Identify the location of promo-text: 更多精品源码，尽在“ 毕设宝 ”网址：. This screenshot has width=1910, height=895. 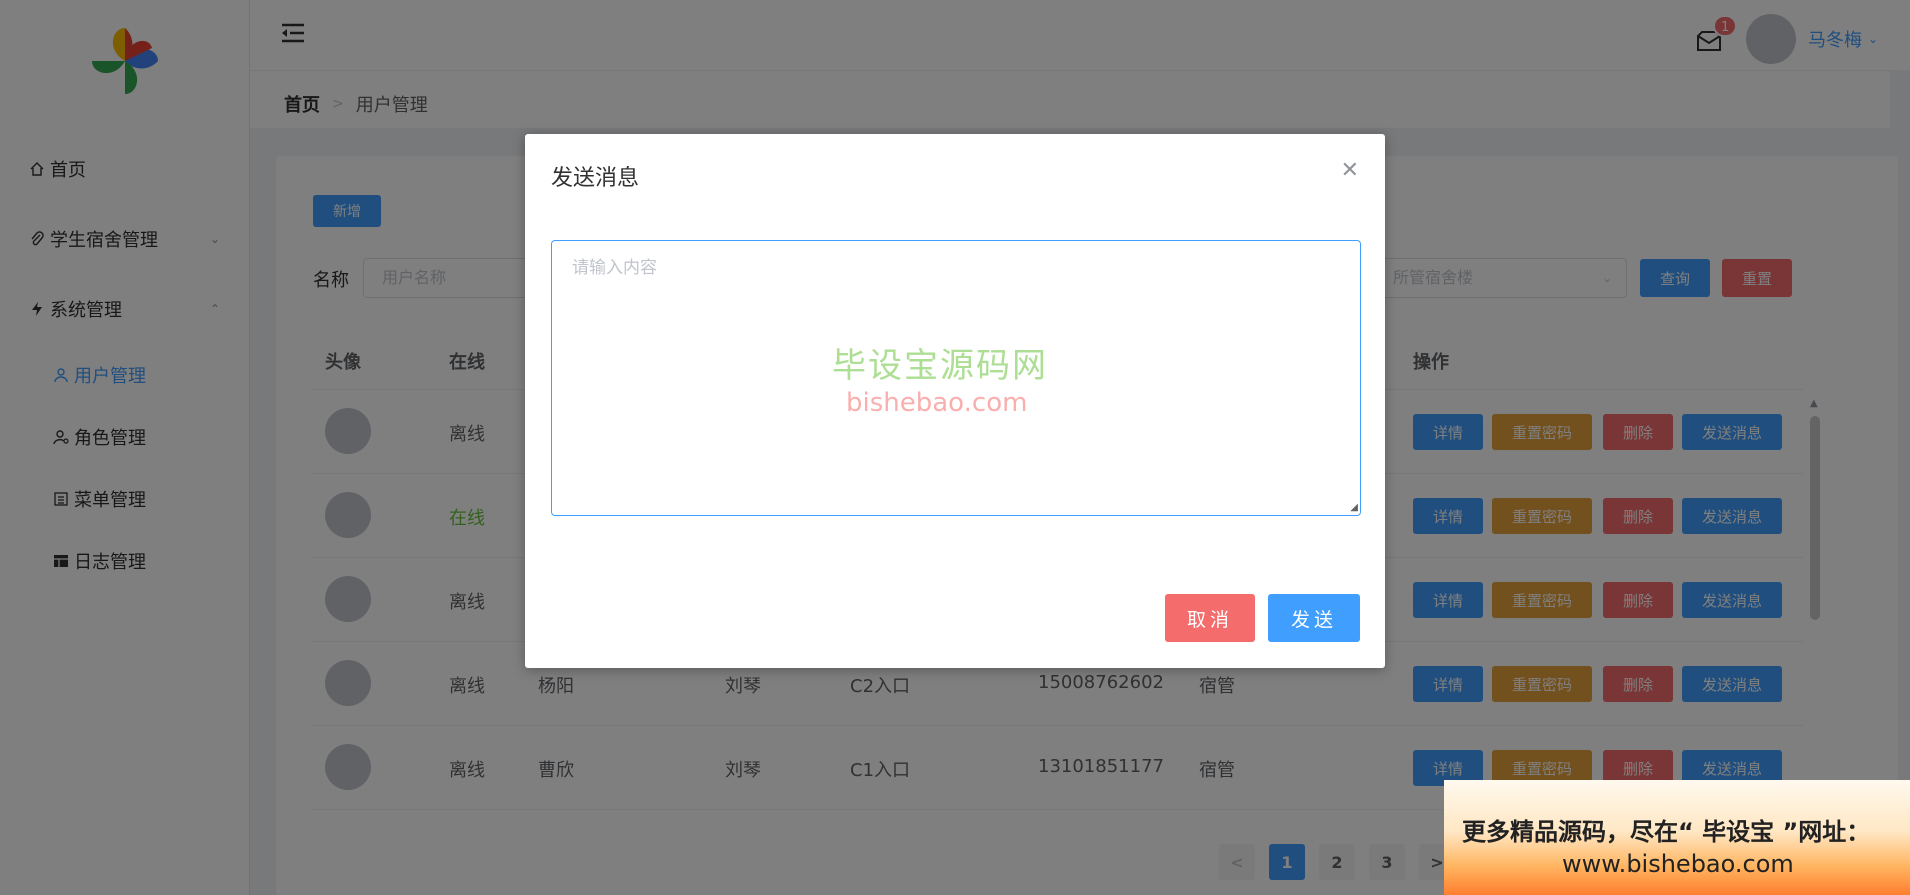
(1666, 832).